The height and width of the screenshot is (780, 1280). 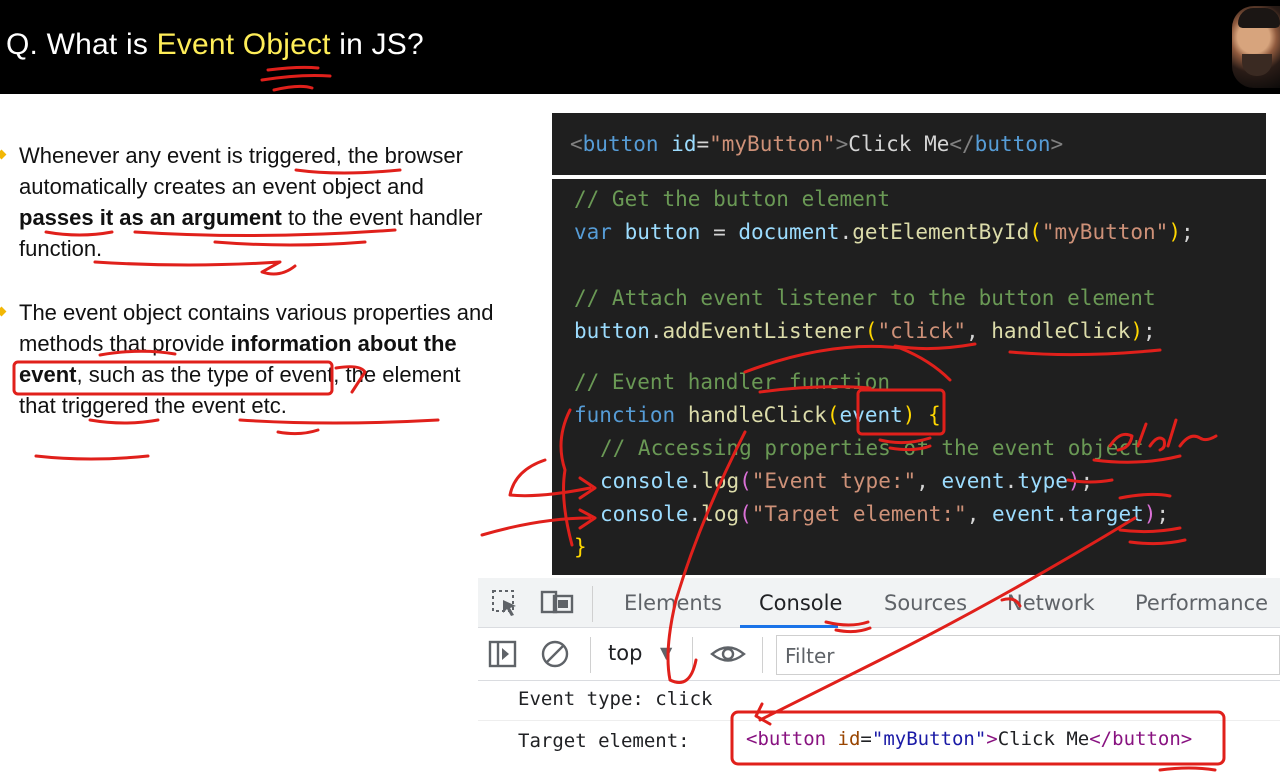 What do you see at coordinates (925, 603) in the screenshot?
I see `tab-sources: Sources` at bounding box center [925, 603].